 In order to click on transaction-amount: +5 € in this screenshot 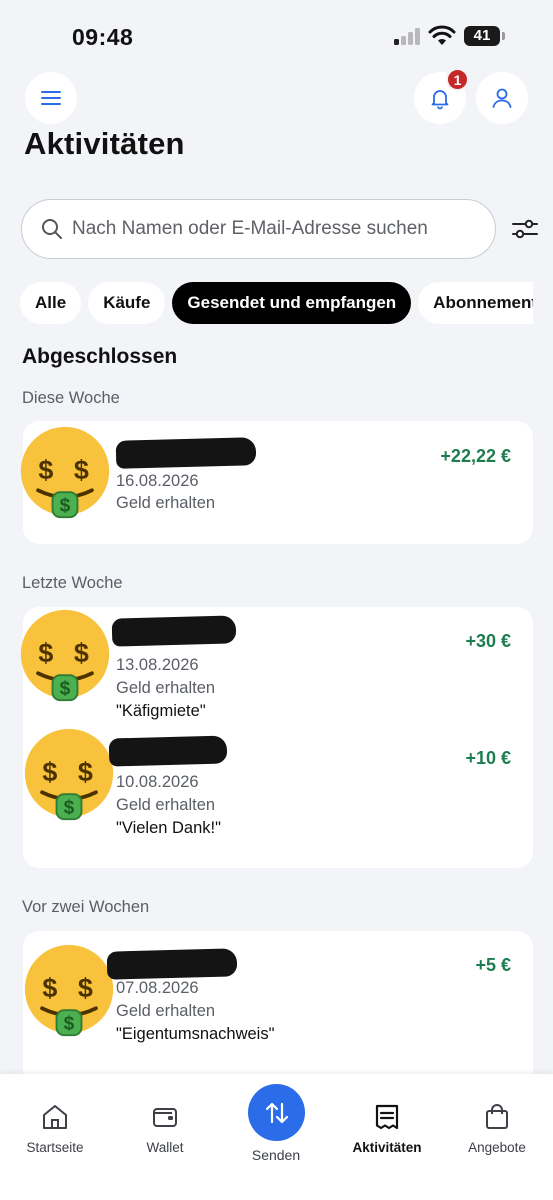, I will do `click(493, 965)`.